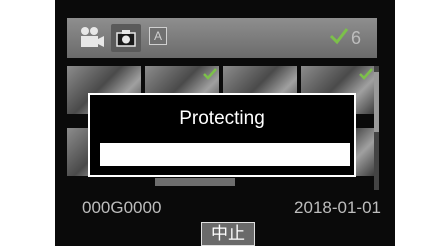 This screenshot has height=246, width=437. What do you see at coordinates (92, 39) in the screenshot?
I see `video-mode-icon` at bounding box center [92, 39].